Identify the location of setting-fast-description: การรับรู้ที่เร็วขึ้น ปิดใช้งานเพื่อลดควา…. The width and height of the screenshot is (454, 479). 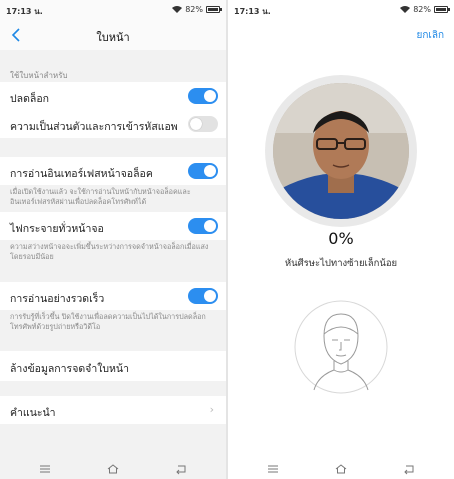
(108, 321).